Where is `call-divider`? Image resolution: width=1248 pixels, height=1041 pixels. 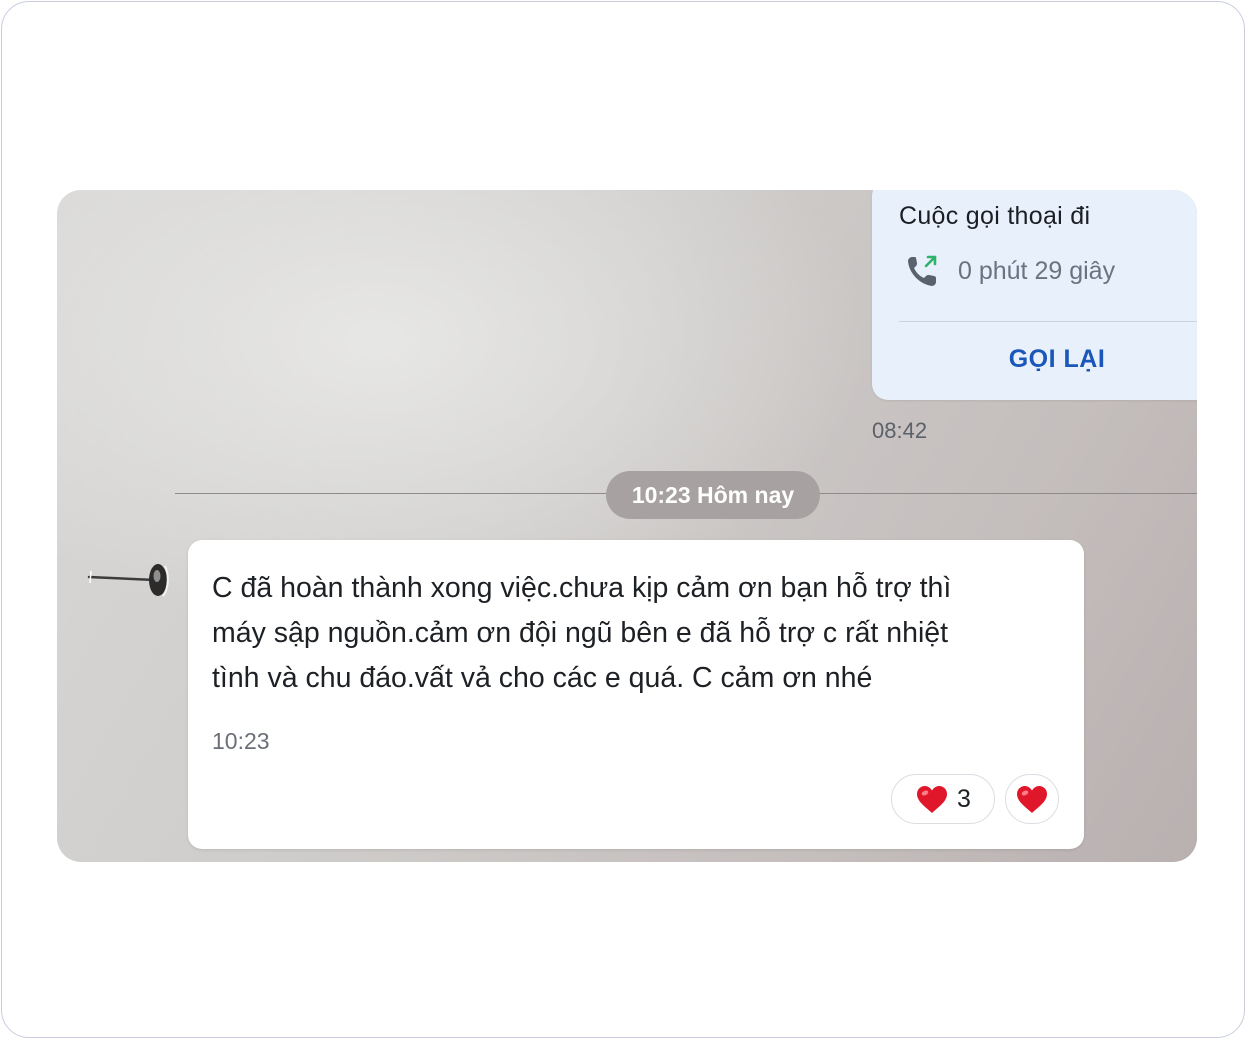
call-divider is located at coordinates (1048, 321).